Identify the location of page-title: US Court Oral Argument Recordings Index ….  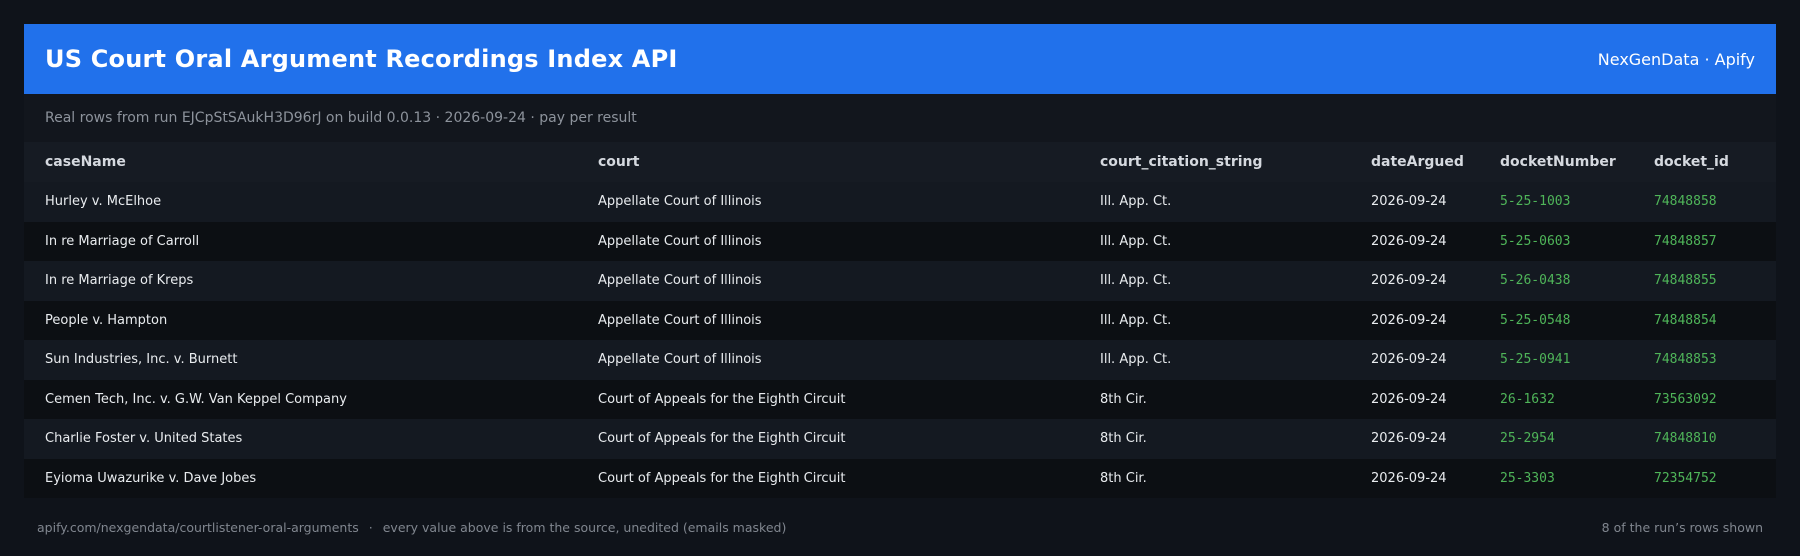
(361, 59).